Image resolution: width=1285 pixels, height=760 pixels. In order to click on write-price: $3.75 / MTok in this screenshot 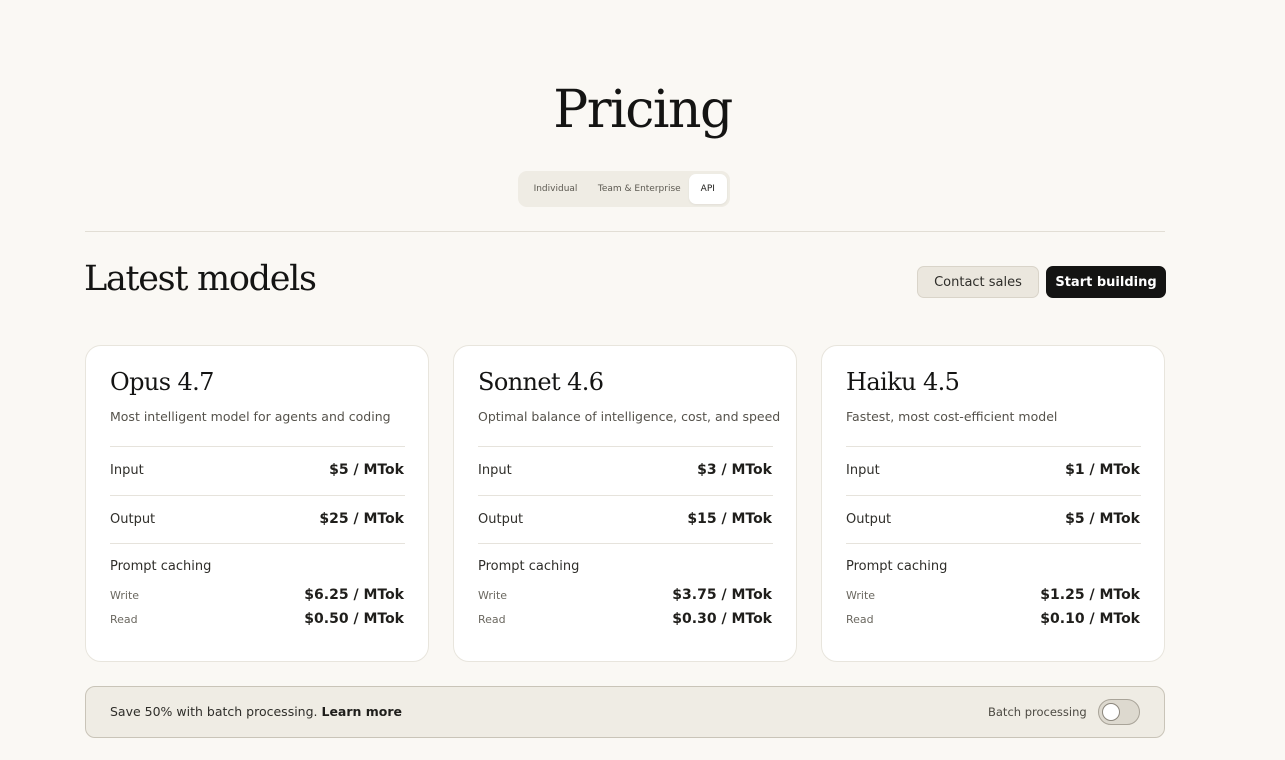, I will do `click(722, 595)`.